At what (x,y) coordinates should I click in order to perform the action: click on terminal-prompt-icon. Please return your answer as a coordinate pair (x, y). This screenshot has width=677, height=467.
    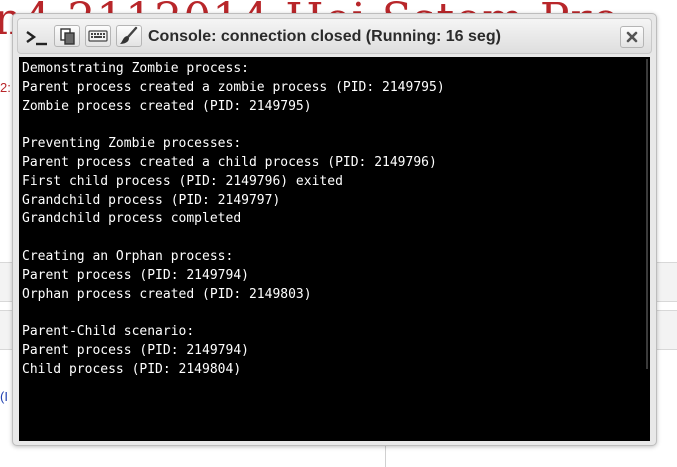
    Looking at the image, I should click on (37, 37).